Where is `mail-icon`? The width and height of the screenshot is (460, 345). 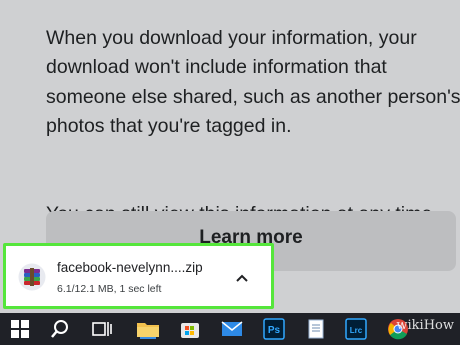 mail-icon is located at coordinates (232, 329).